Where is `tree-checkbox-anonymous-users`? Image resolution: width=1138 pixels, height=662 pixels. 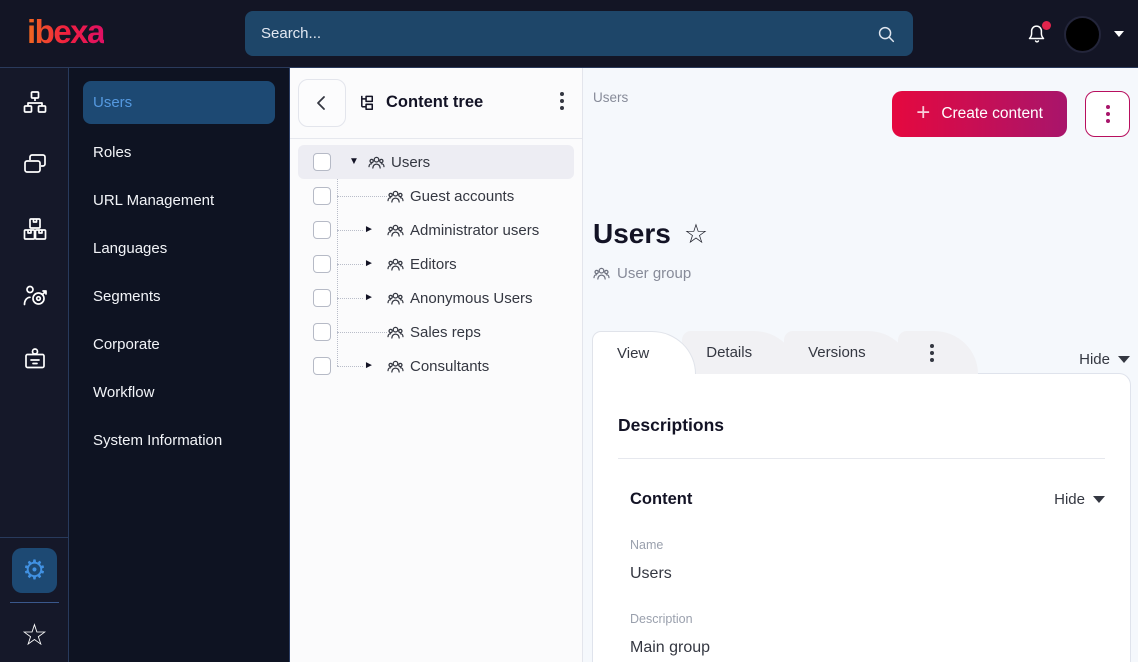 tree-checkbox-anonymous-users is located at coordinates (322, 298).